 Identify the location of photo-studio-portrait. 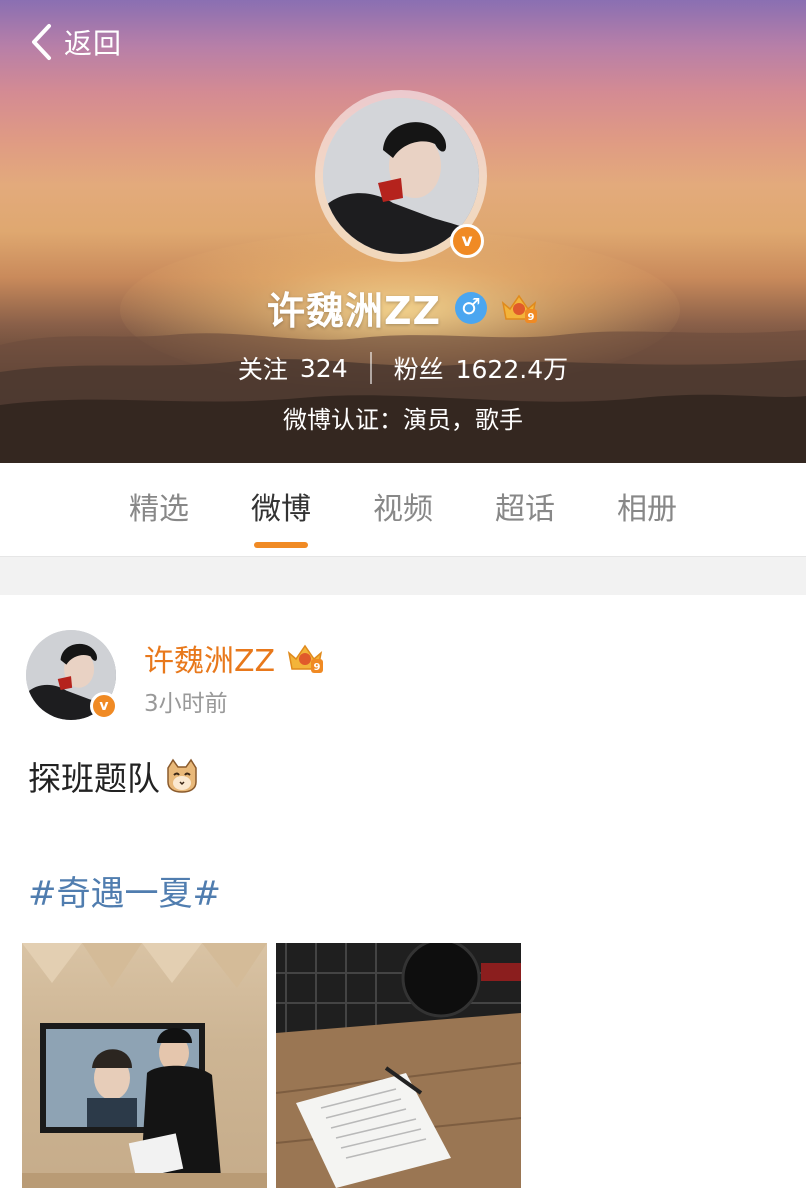
(144, 1065).